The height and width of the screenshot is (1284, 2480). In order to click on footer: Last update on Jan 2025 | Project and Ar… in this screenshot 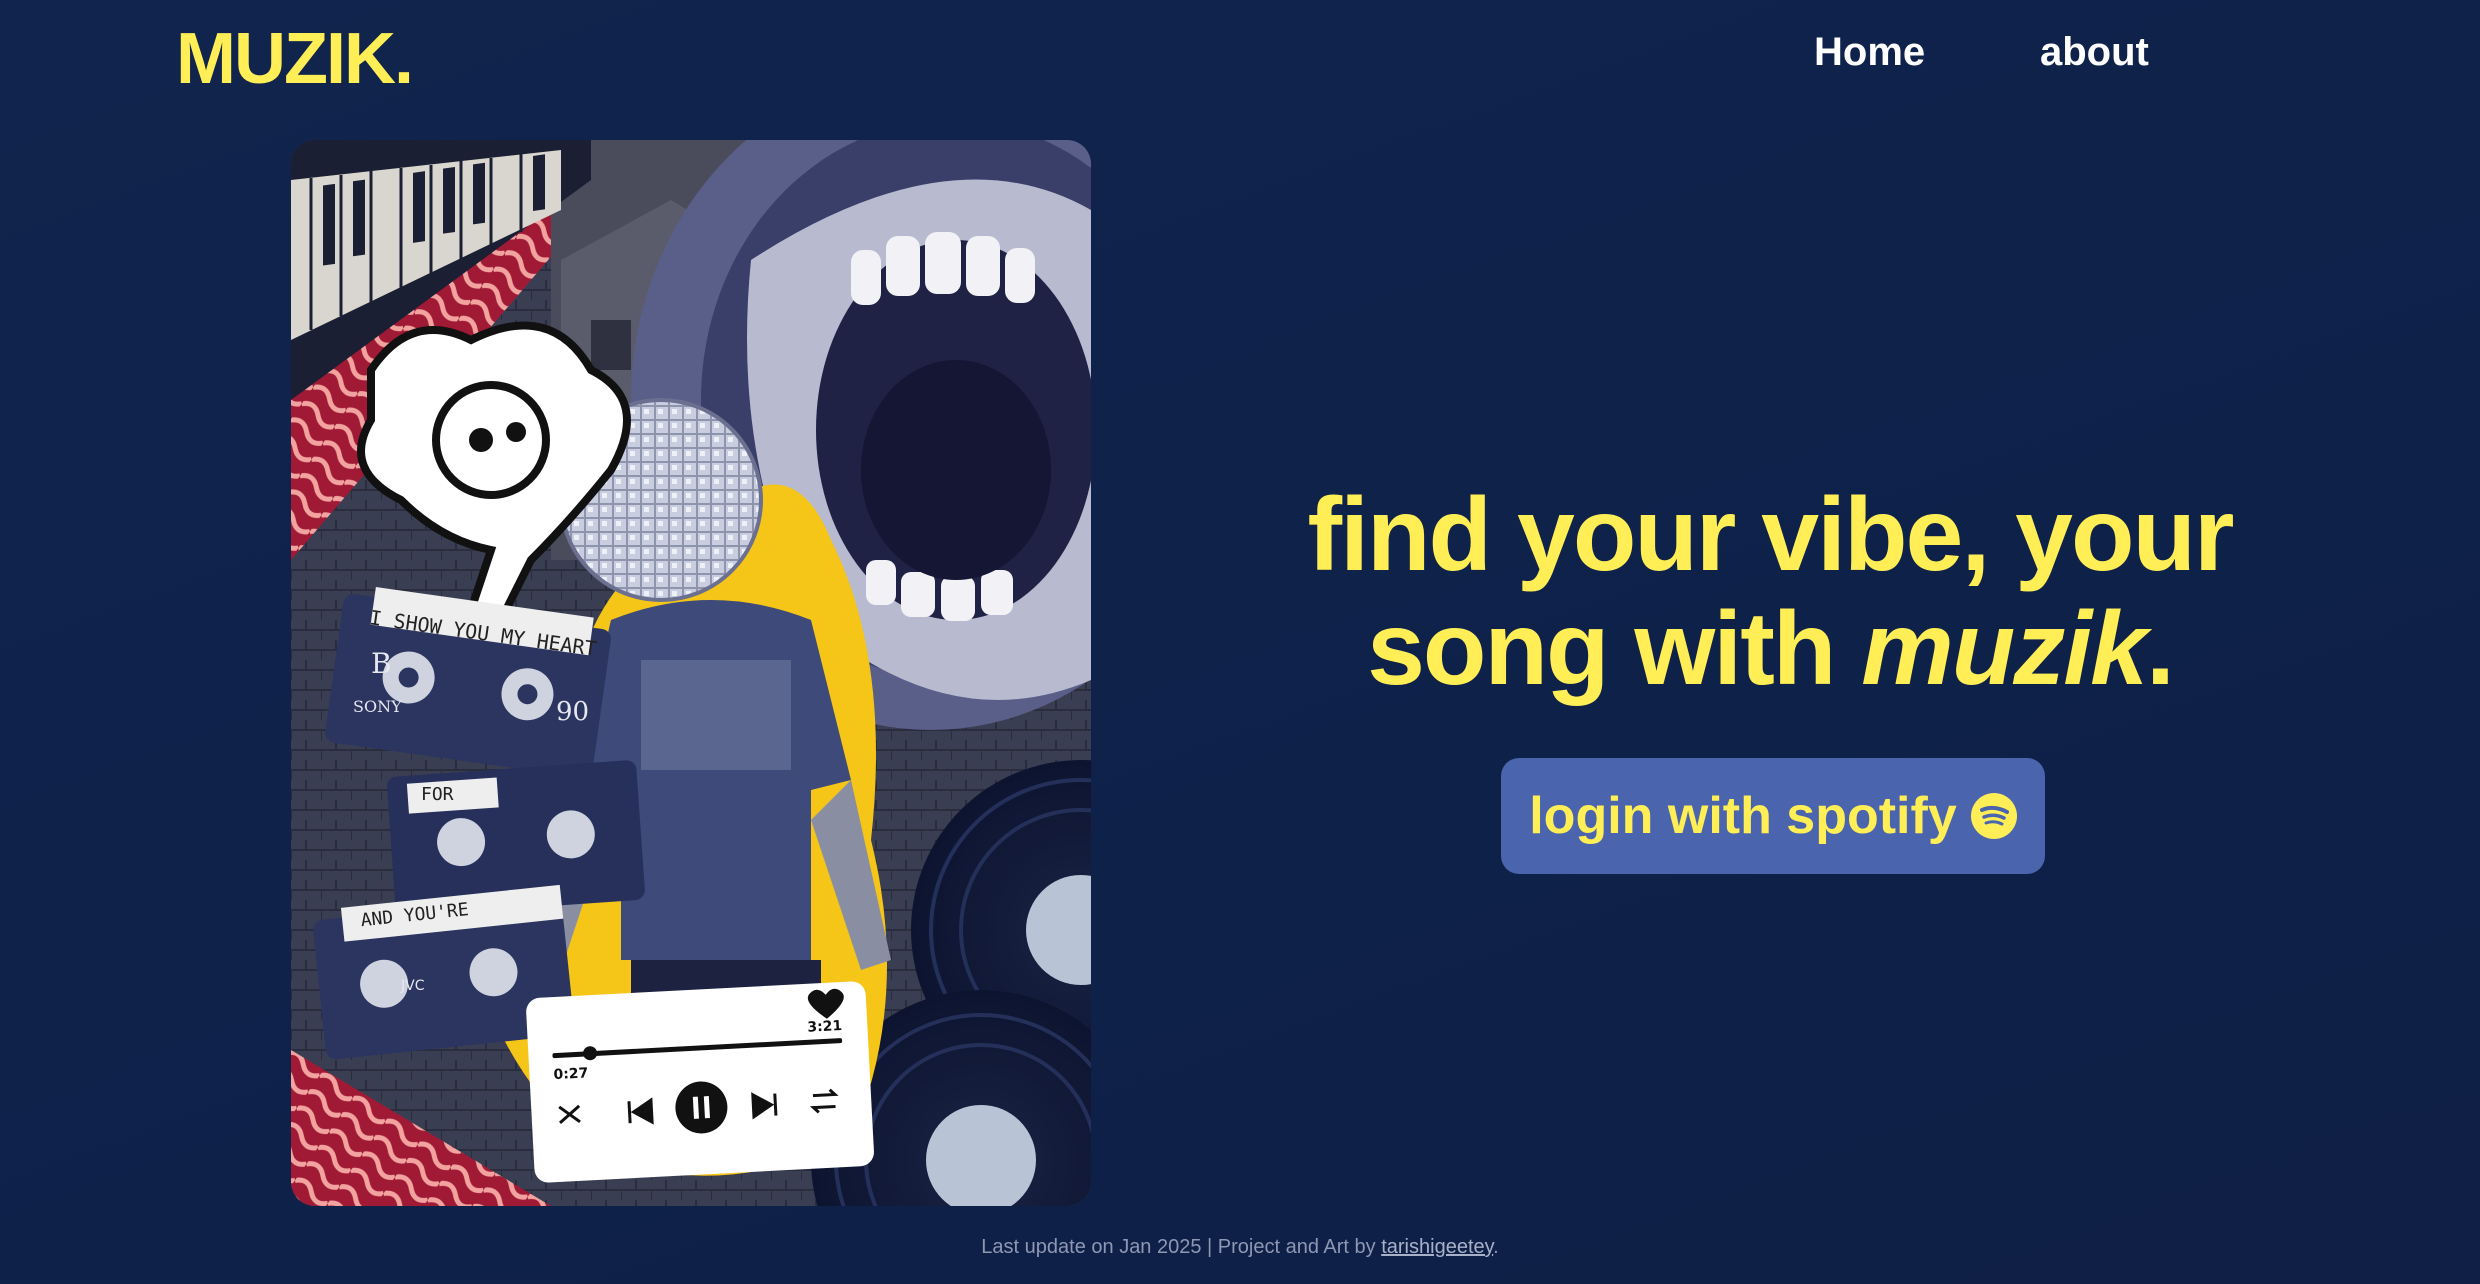, I will do `click(1240, 1247)`.